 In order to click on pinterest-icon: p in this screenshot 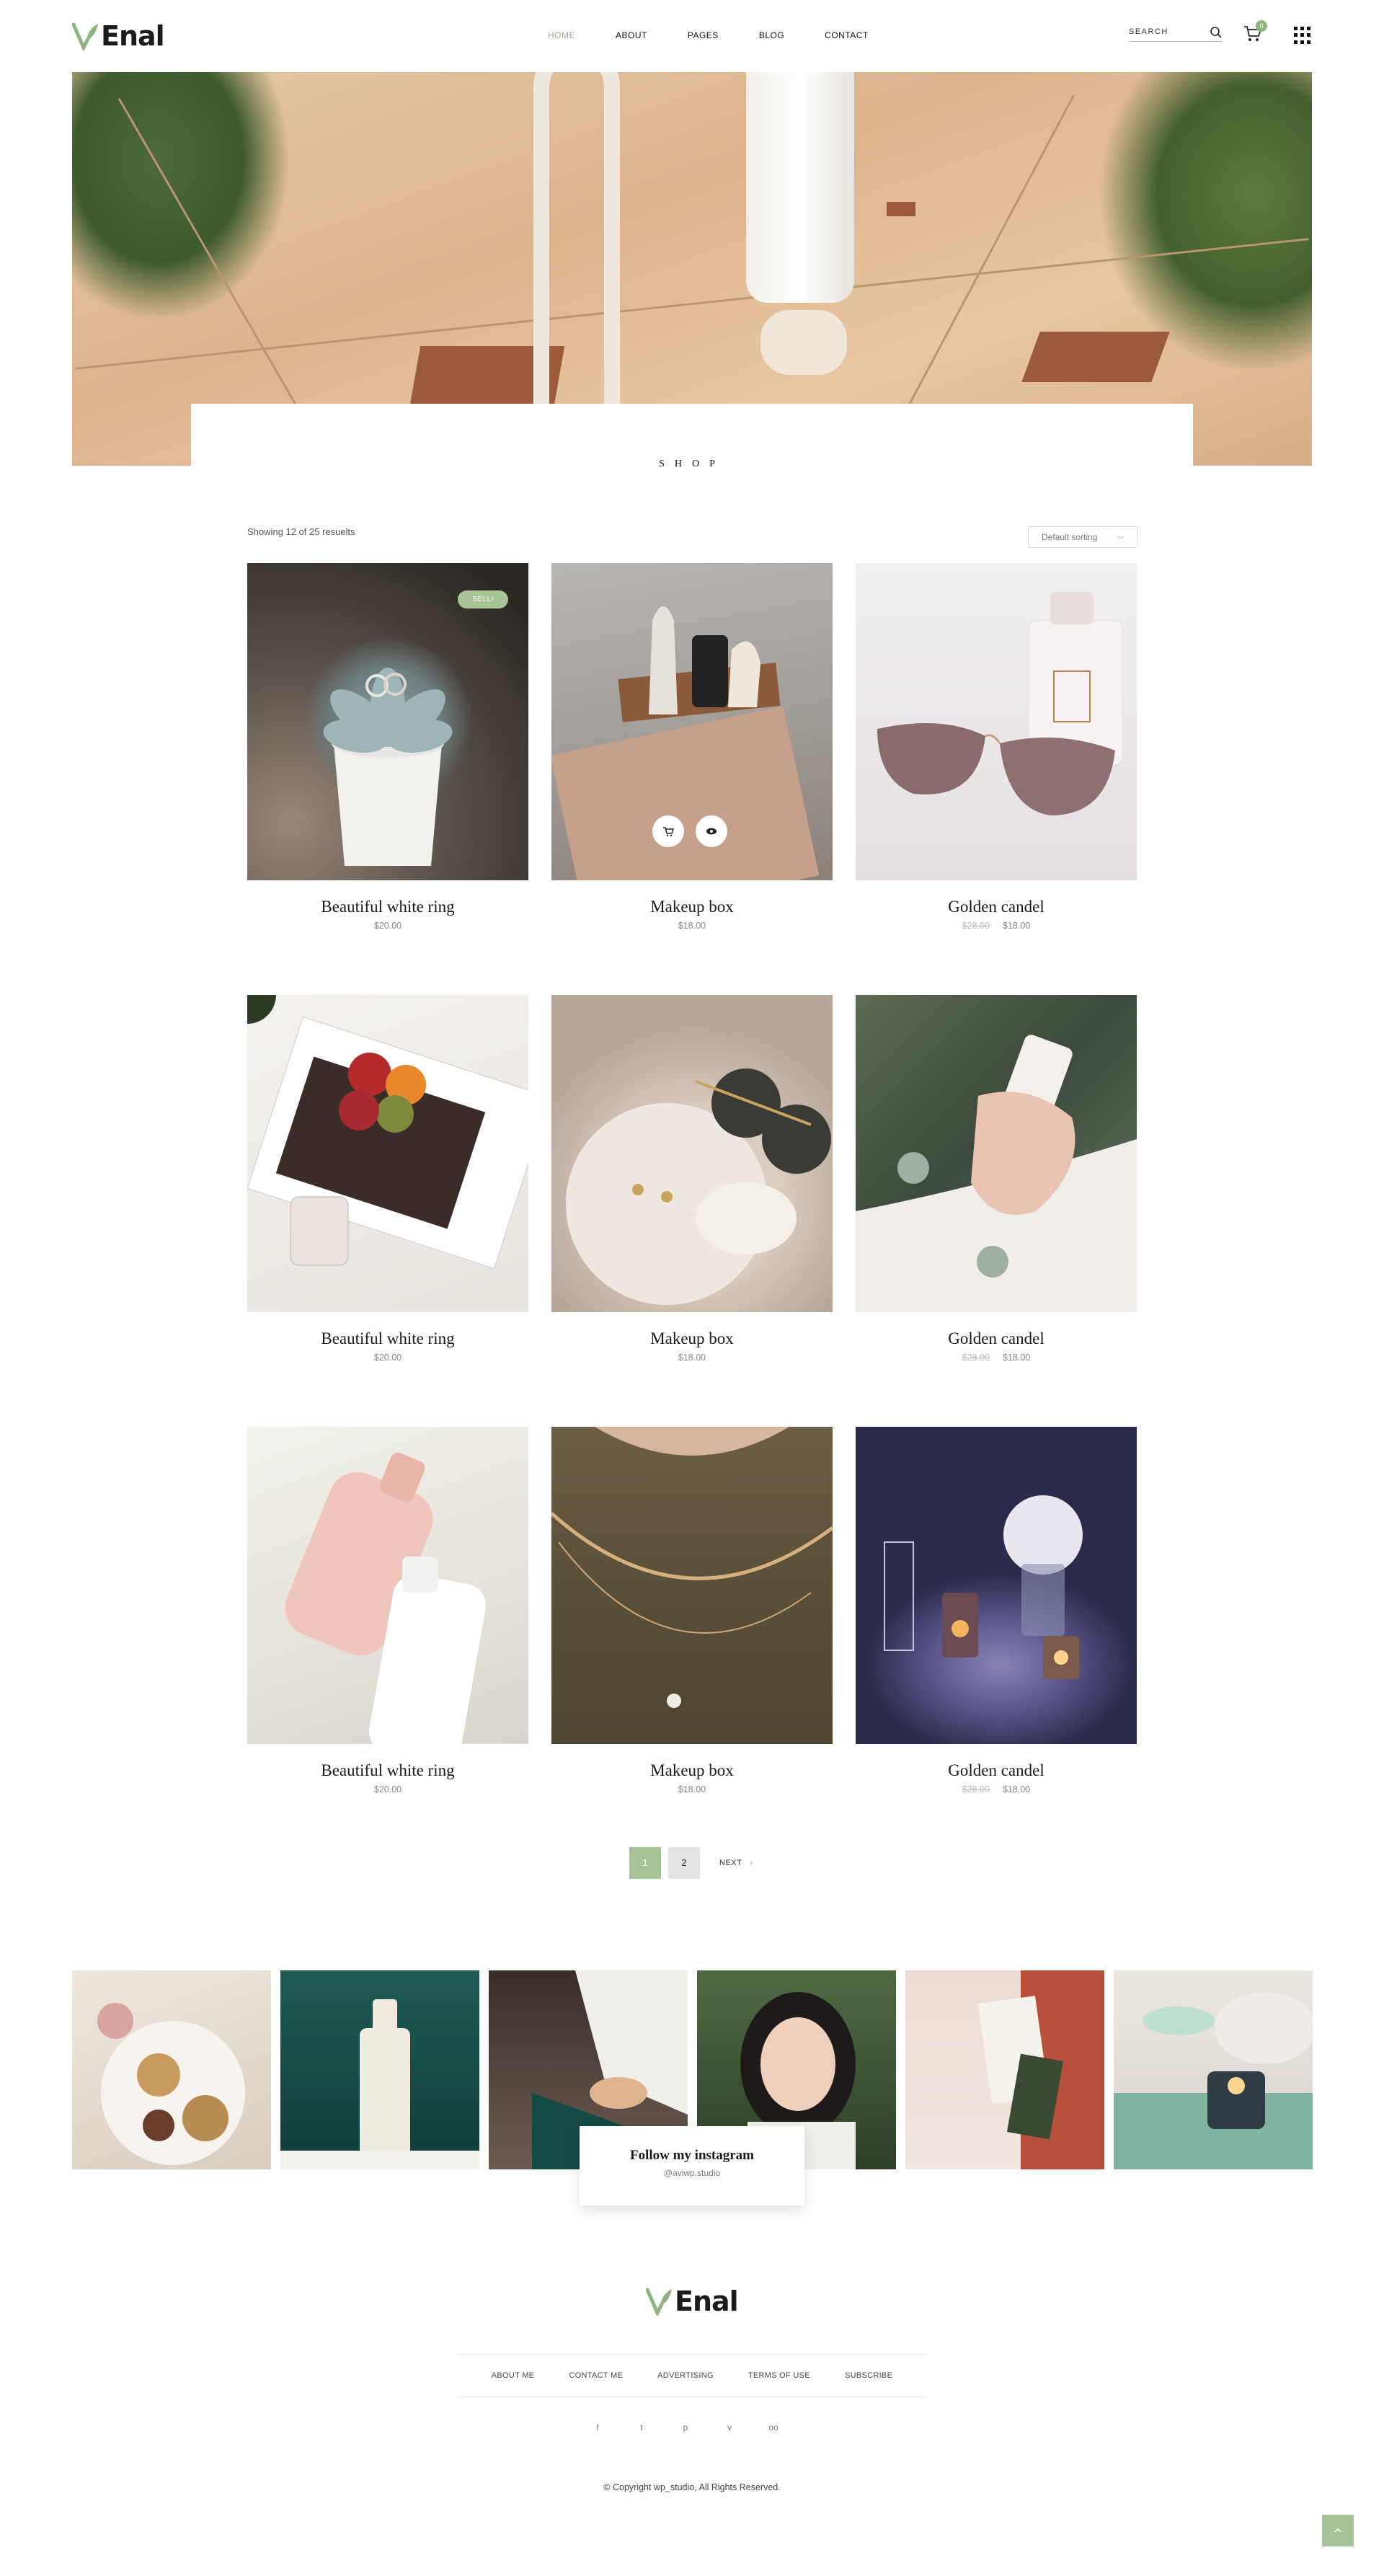, I will do `click(685, 2427)`.